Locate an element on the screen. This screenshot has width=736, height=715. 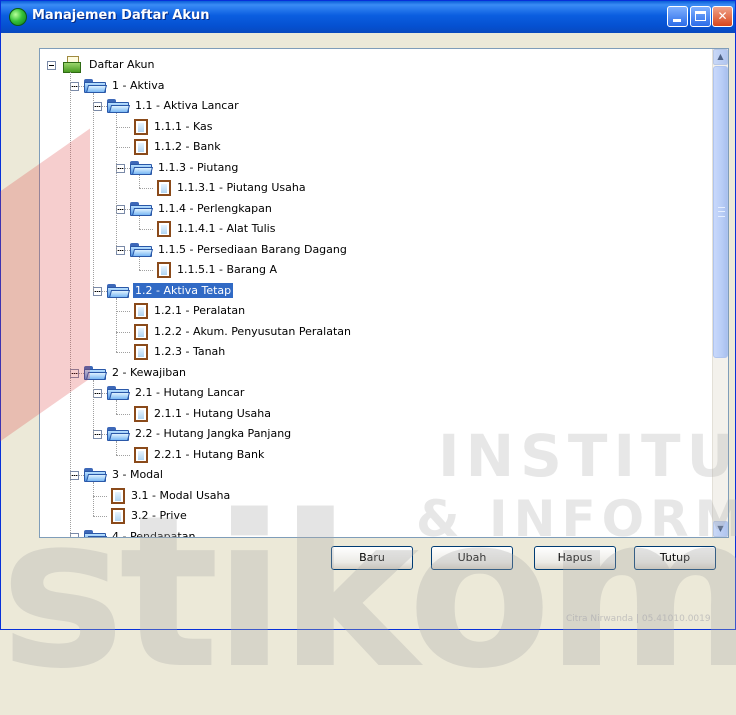
maximize-button is located at coordinates (700, 16).